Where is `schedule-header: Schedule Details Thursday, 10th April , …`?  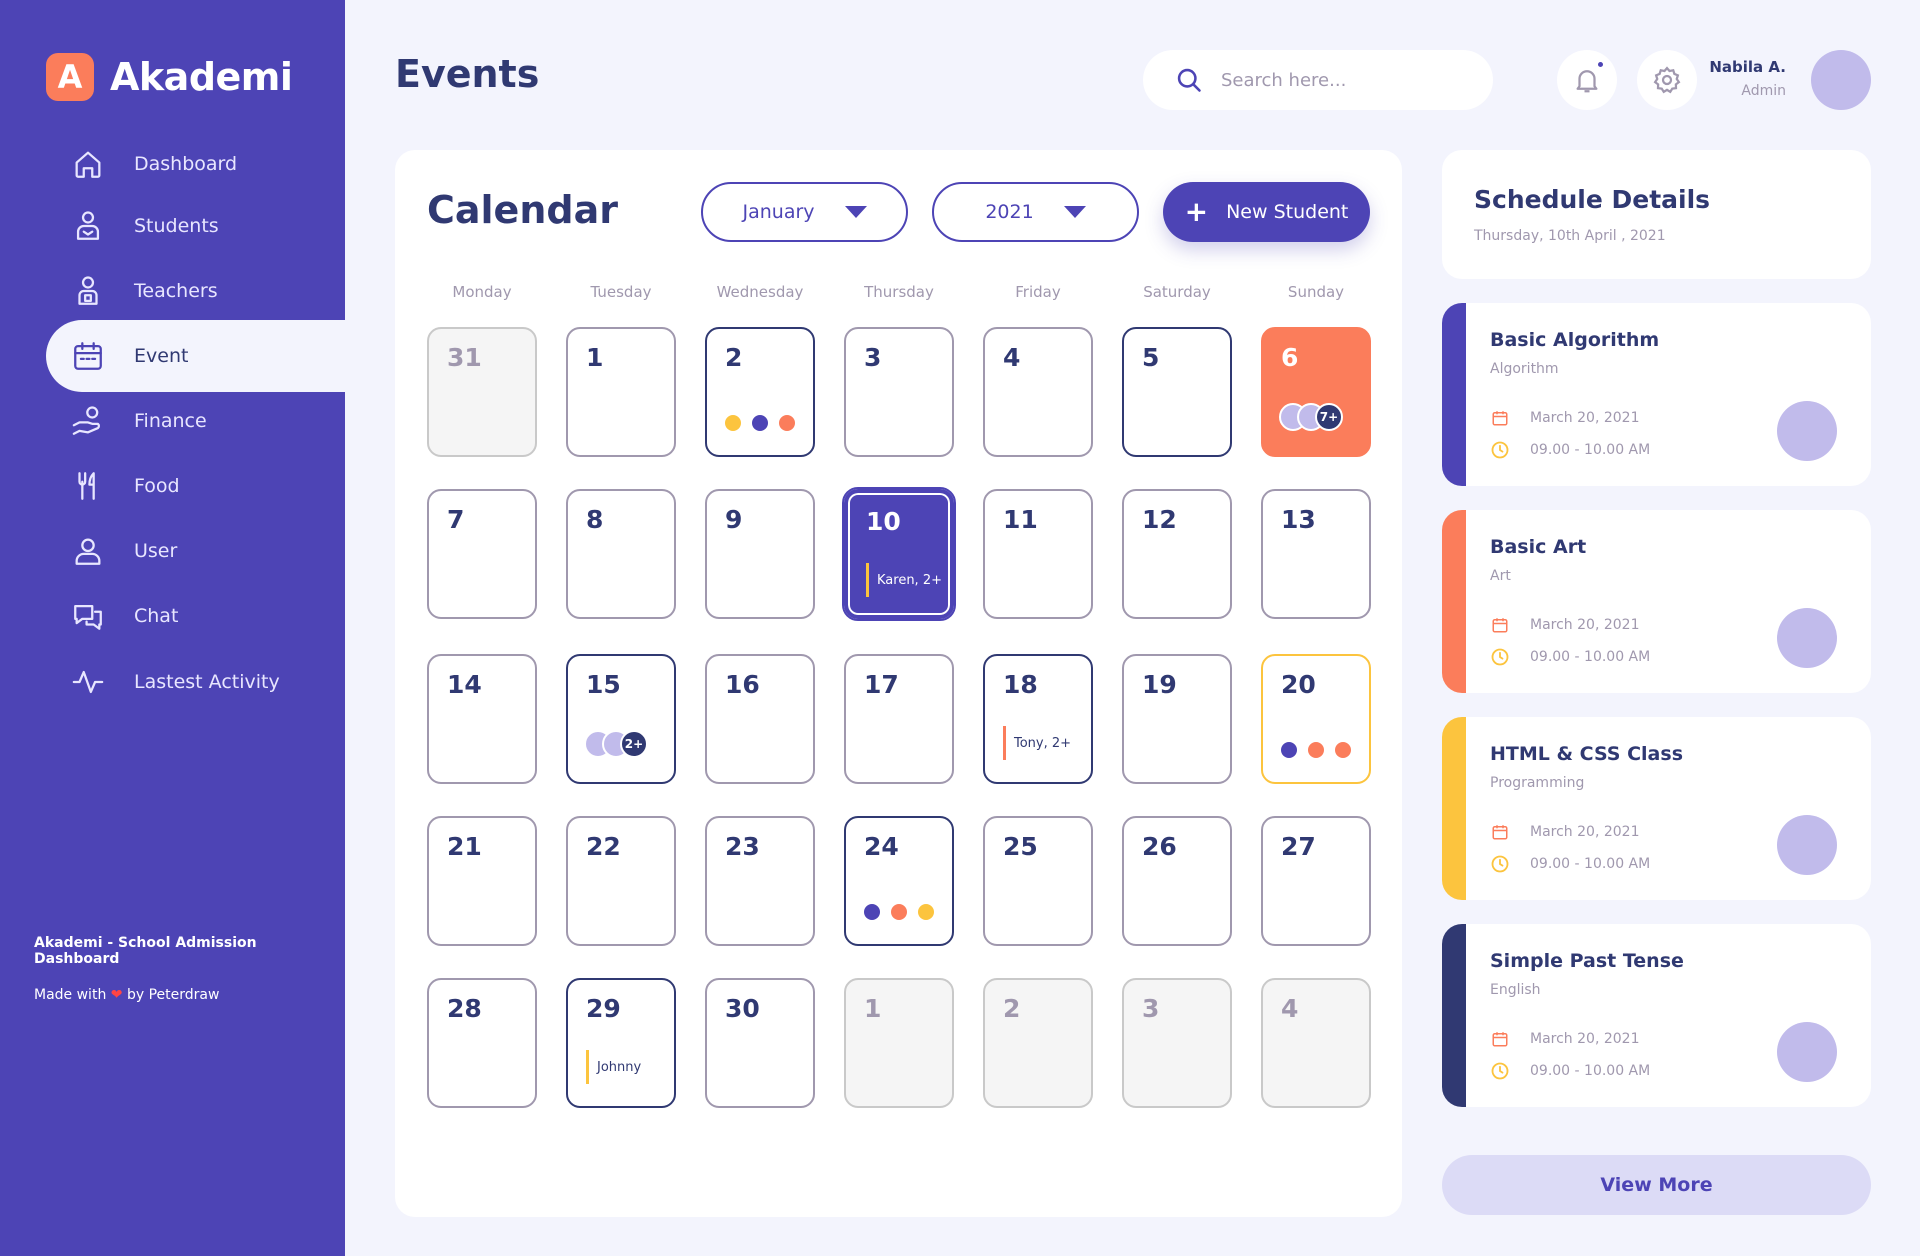 schedule-header: Schedule Details Thursday, 10th April , … is located at coordinates (1656, 214).